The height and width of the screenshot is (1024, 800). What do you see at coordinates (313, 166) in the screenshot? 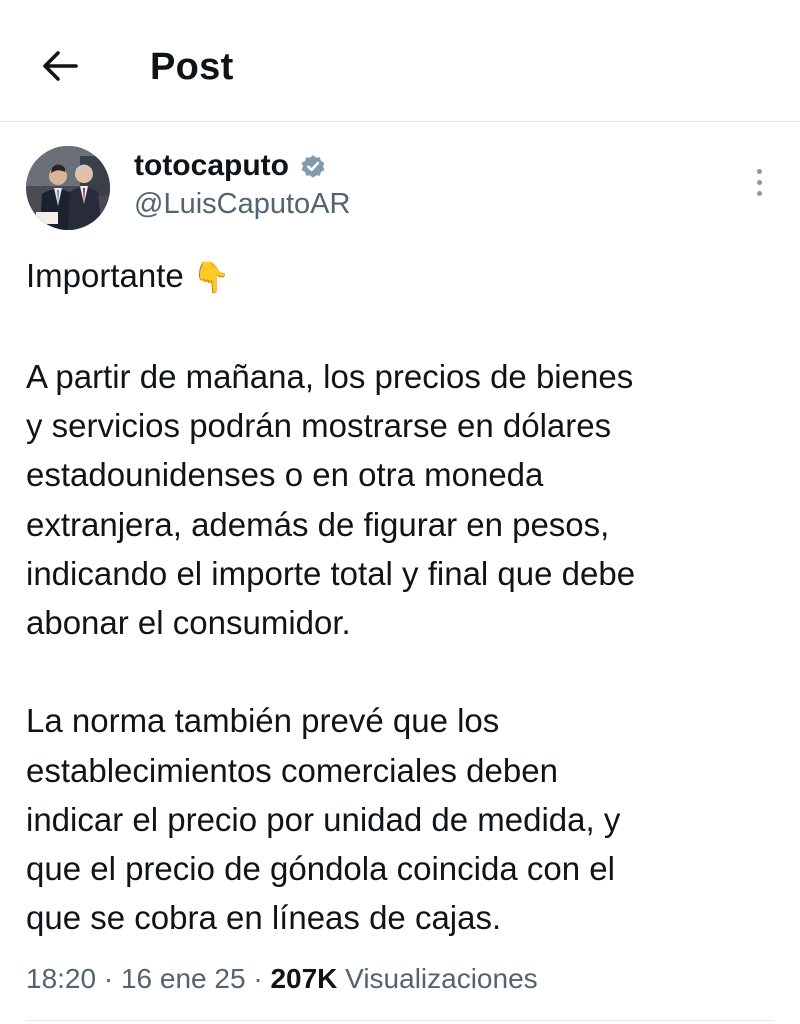
I see `verified-badge-icon` at bounding box center [313, 166].